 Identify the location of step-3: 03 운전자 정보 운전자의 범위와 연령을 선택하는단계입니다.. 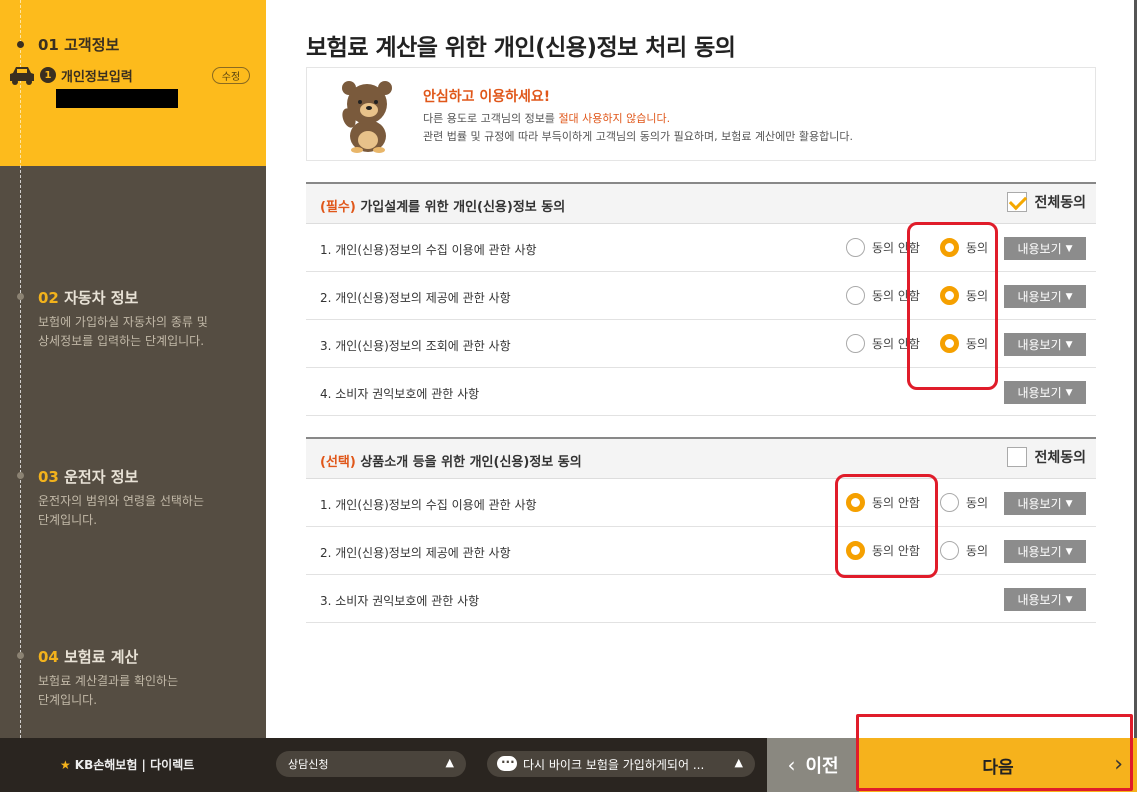
(121, 498).